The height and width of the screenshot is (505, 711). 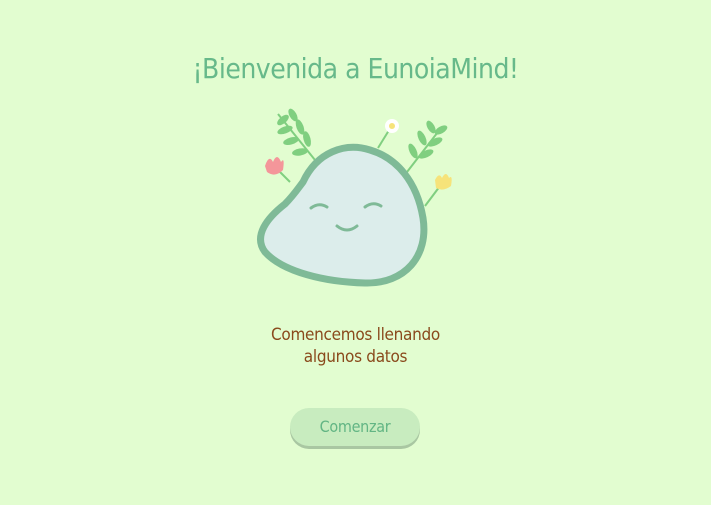 What do you see at coordinates (355, 68) in the screenshot?
I see `page-title: ¡Bienvenida a EunoiaMind!` at bounding box center [355, 68].